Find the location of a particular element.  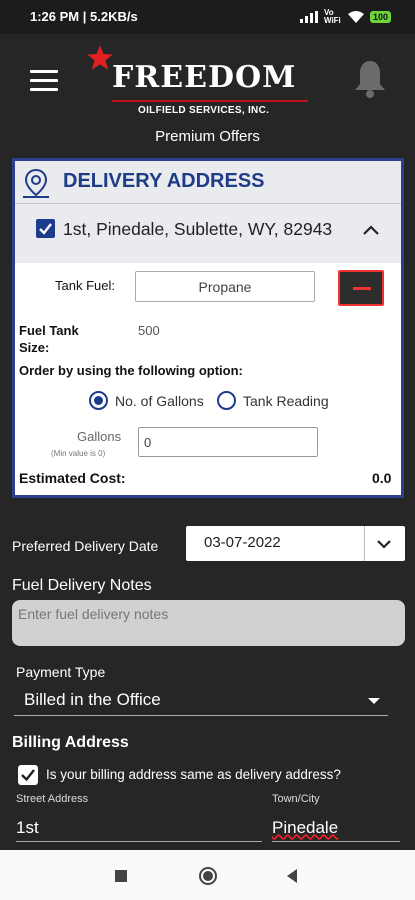

fuel-tank-size-label-2: Size: is located at coordinates (34, 347).